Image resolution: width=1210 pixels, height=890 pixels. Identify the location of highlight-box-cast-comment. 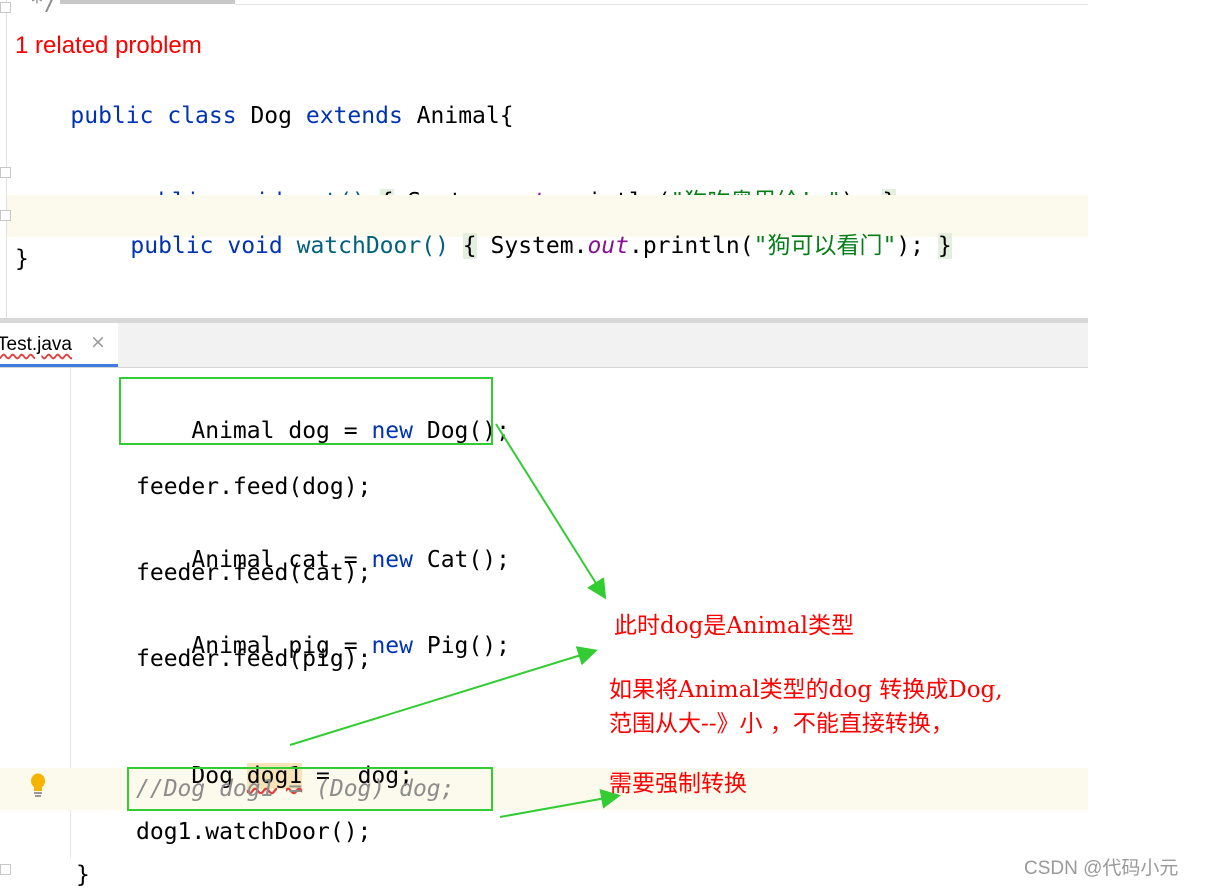
(310, 789).